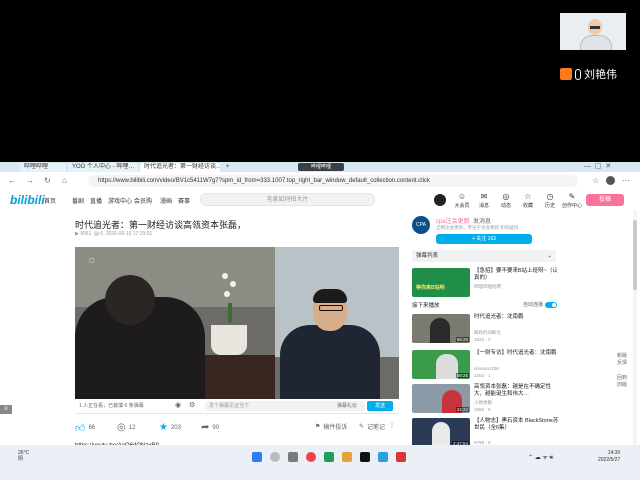 This screenshot has height=480, width=640. What do you see at coordinates (365, 457) in the screenshot?
I see `app-icon-dark` at bounding box center [365, 457].